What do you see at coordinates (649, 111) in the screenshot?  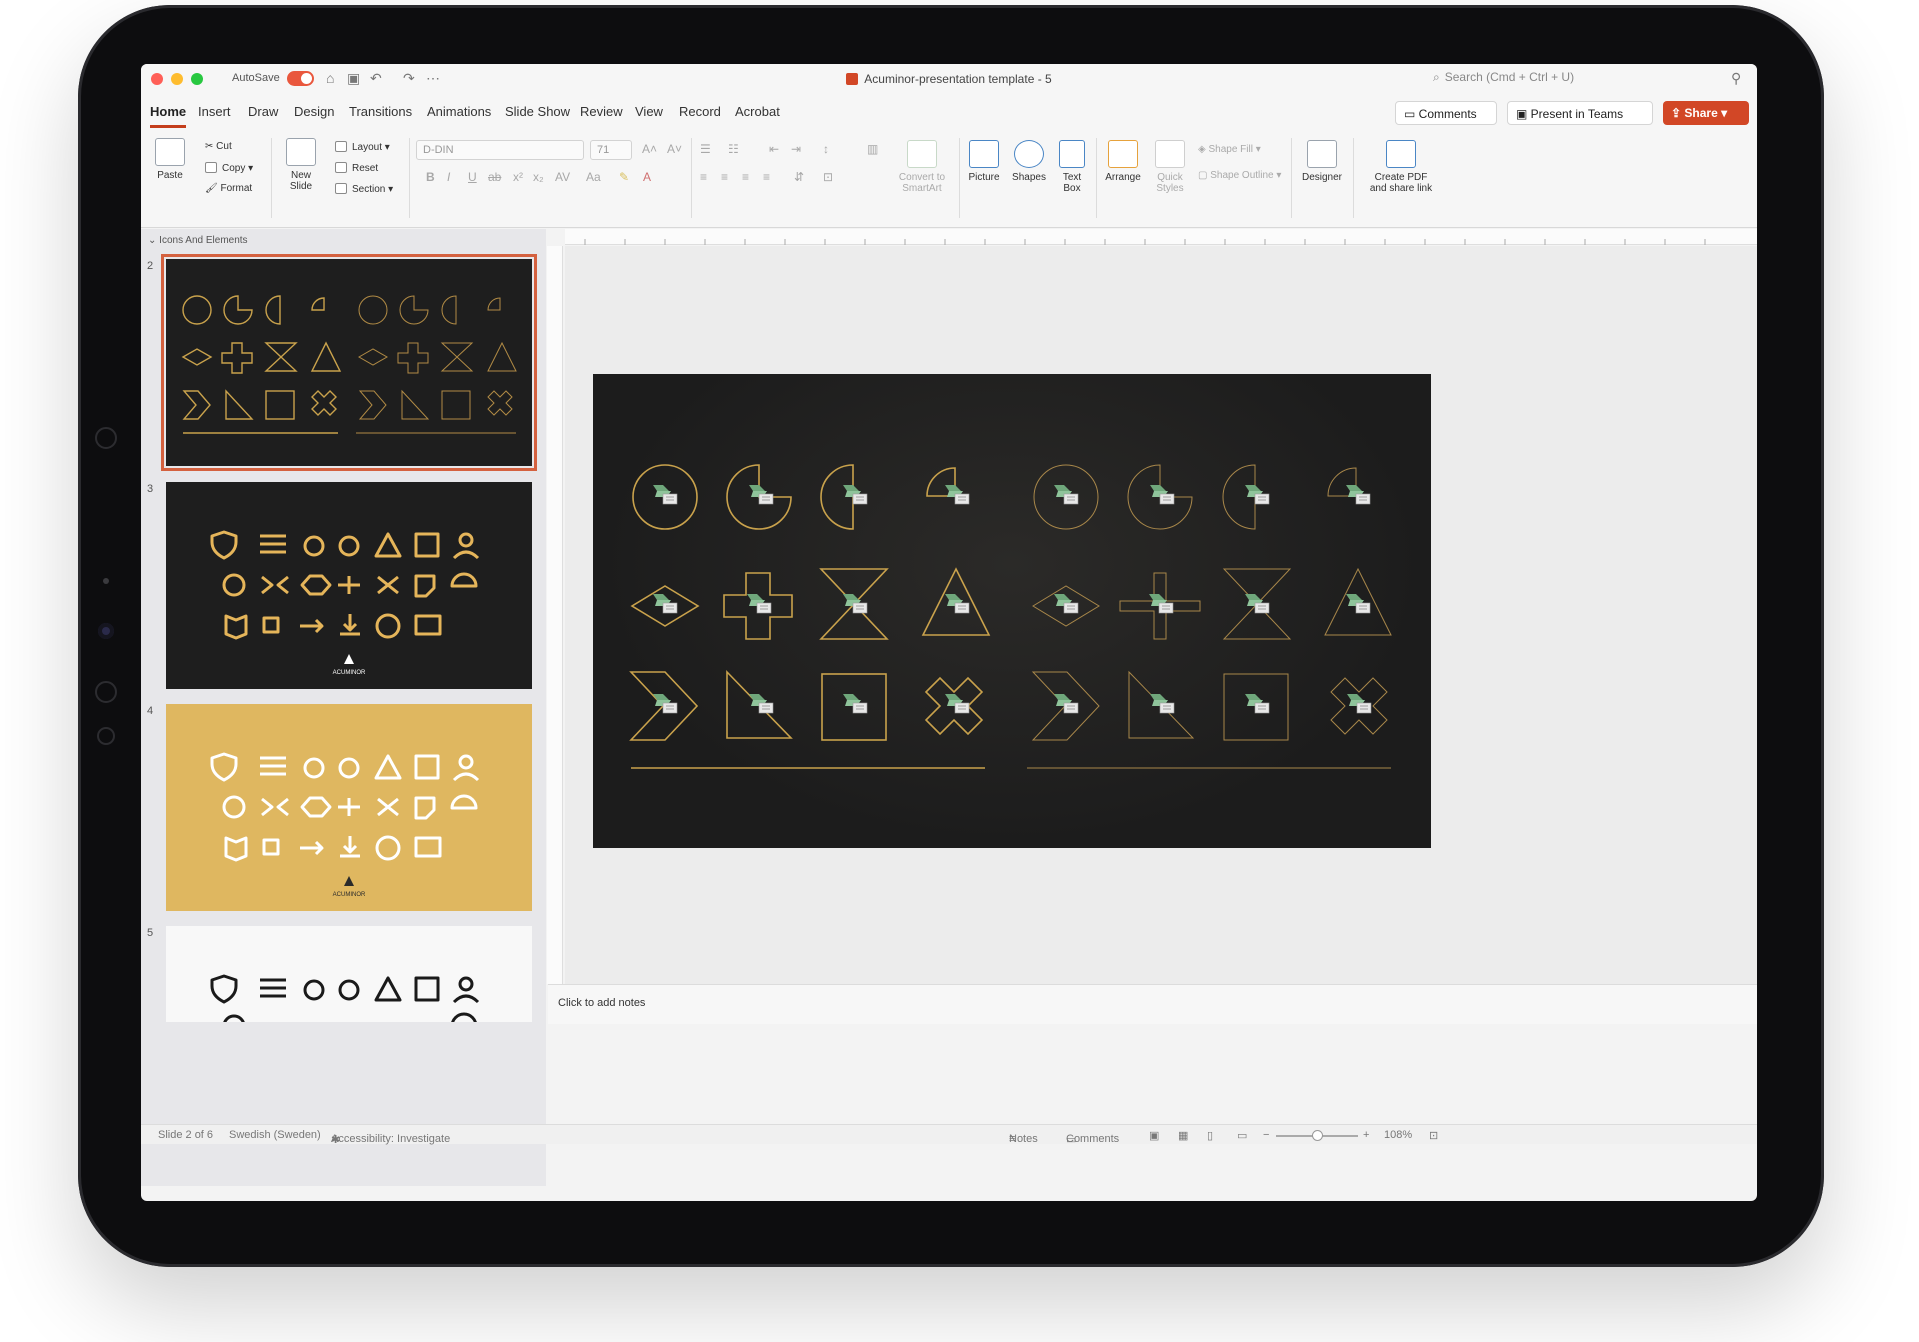 I see `tab-view: View` at bounding box center [649, 111].